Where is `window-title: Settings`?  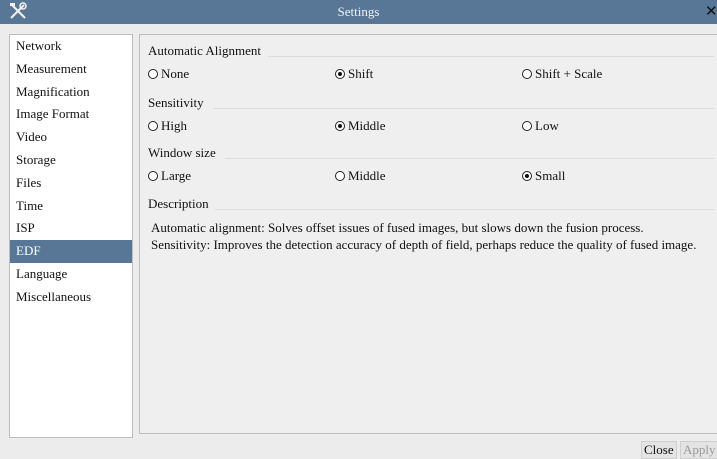 window-title: Settings is located at coordinates (358, 11).